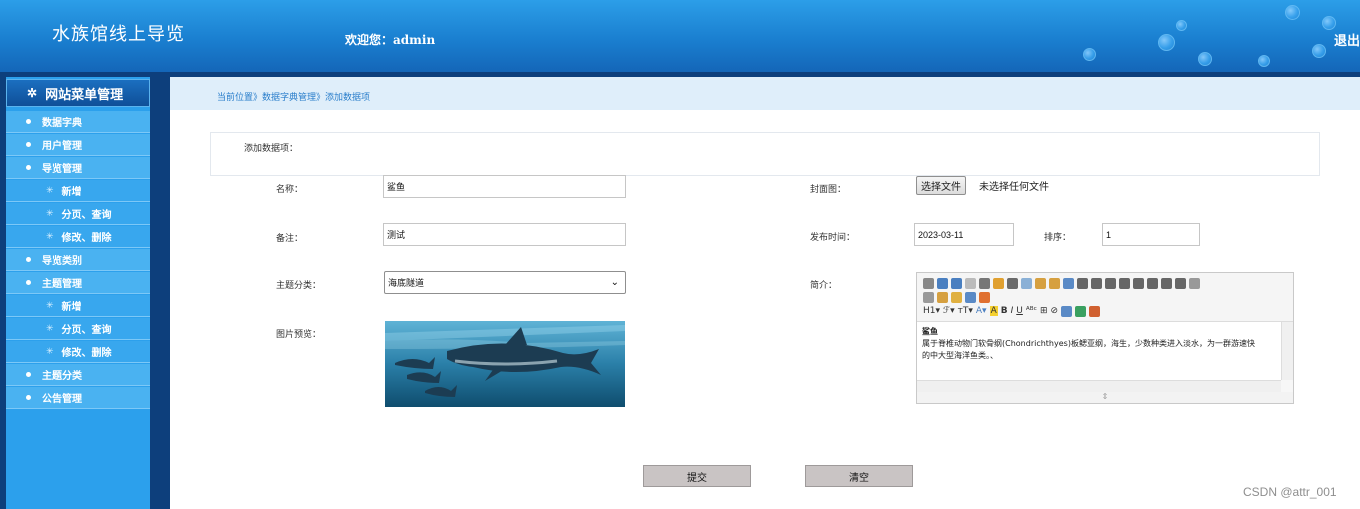 This screenshot has height=509, width=1360. I want to click on order-input: 1, so click(1151, 234).